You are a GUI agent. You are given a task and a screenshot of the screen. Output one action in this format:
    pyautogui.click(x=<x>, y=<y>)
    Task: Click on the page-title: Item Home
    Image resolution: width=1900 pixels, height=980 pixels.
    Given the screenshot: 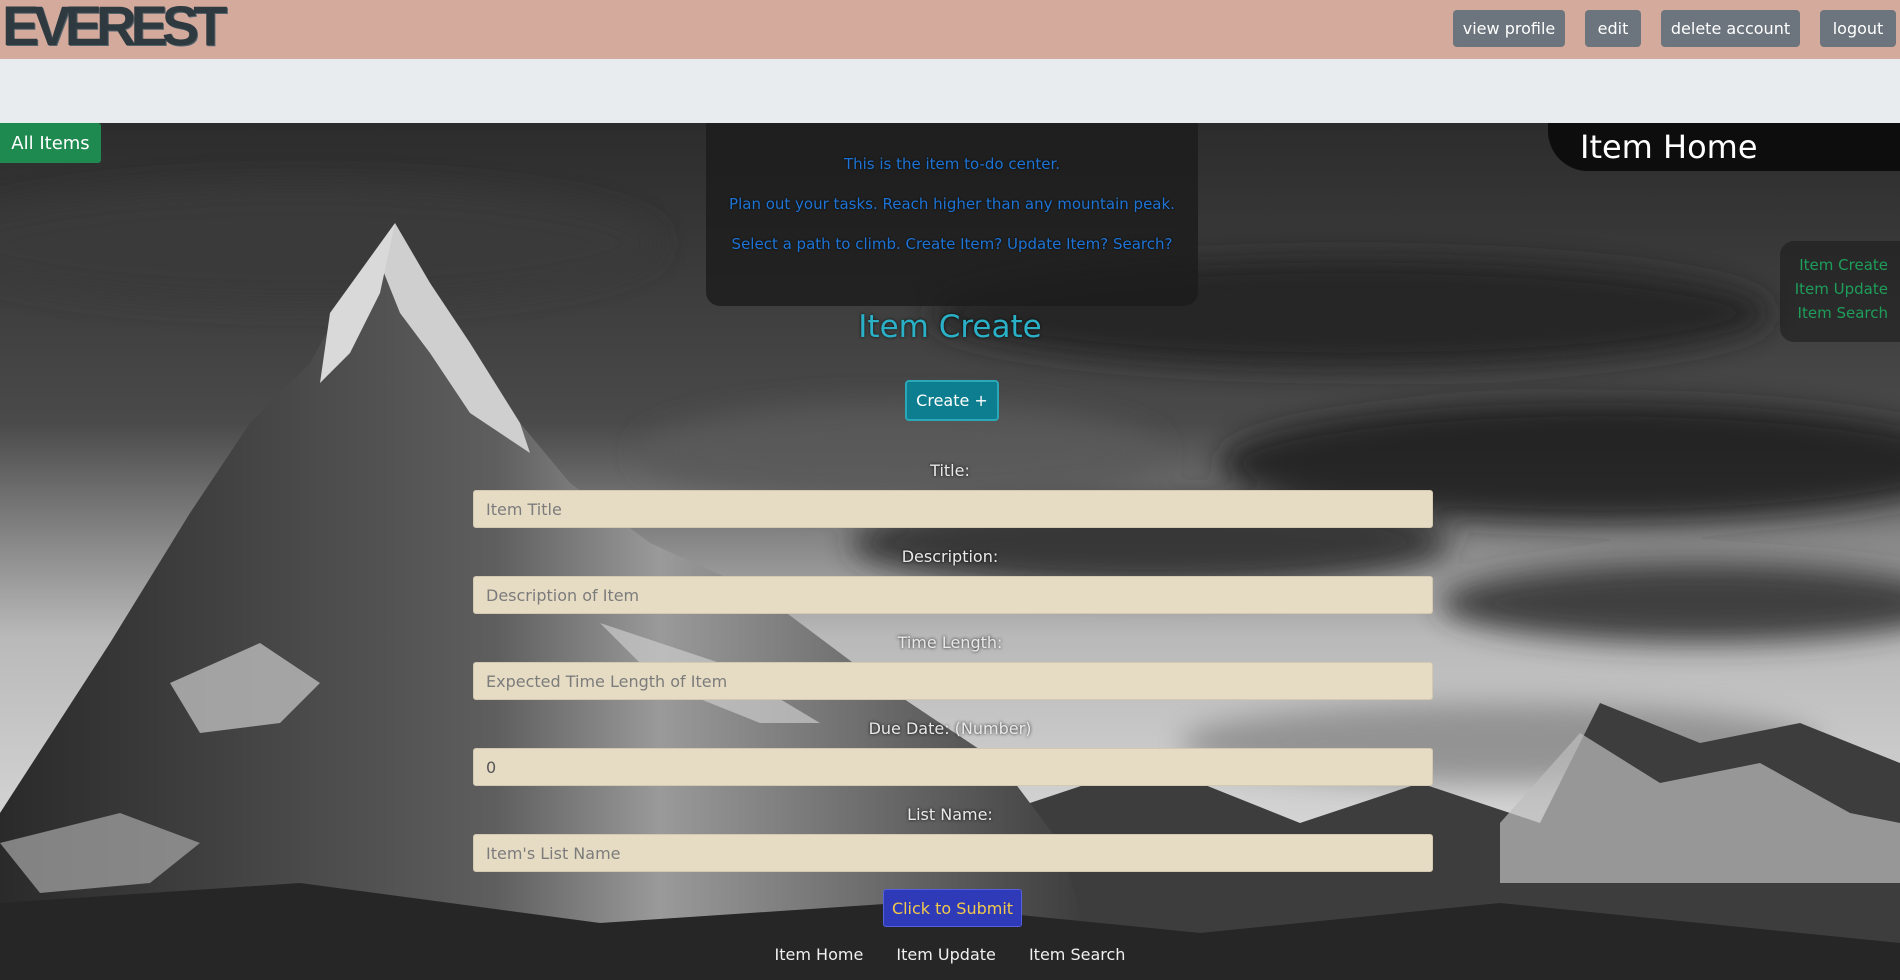 What is the action you would take?
    pyautogui.click(x=1724, y=147)
    